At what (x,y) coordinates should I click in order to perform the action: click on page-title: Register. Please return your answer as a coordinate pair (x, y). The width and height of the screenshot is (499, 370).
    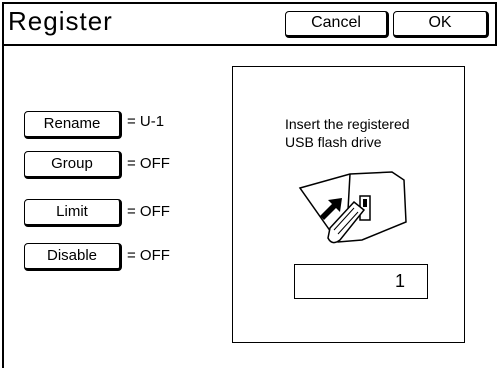
    Looking at the image, I should click on (60, 21).